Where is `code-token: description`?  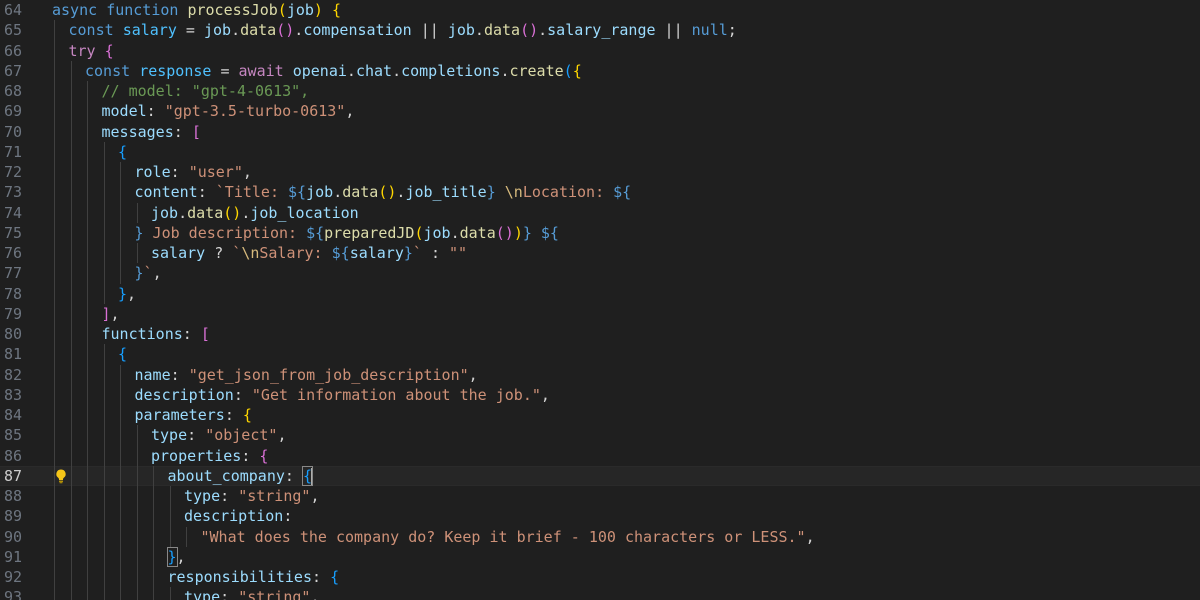 code-token: description is located at coordinates (234, 516).